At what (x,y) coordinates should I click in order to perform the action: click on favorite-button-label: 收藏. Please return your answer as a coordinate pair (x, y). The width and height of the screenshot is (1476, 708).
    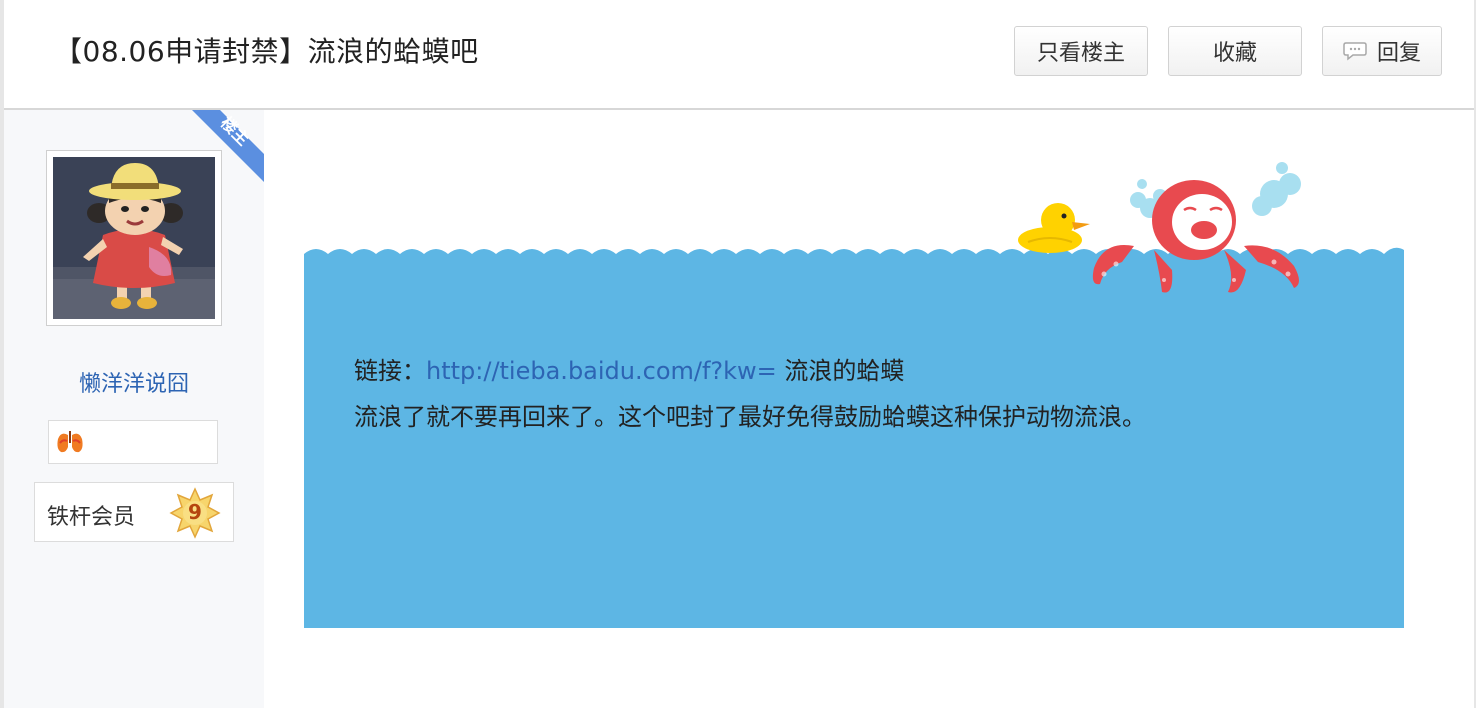
    Looking at the image, I should click on (1234, 53).